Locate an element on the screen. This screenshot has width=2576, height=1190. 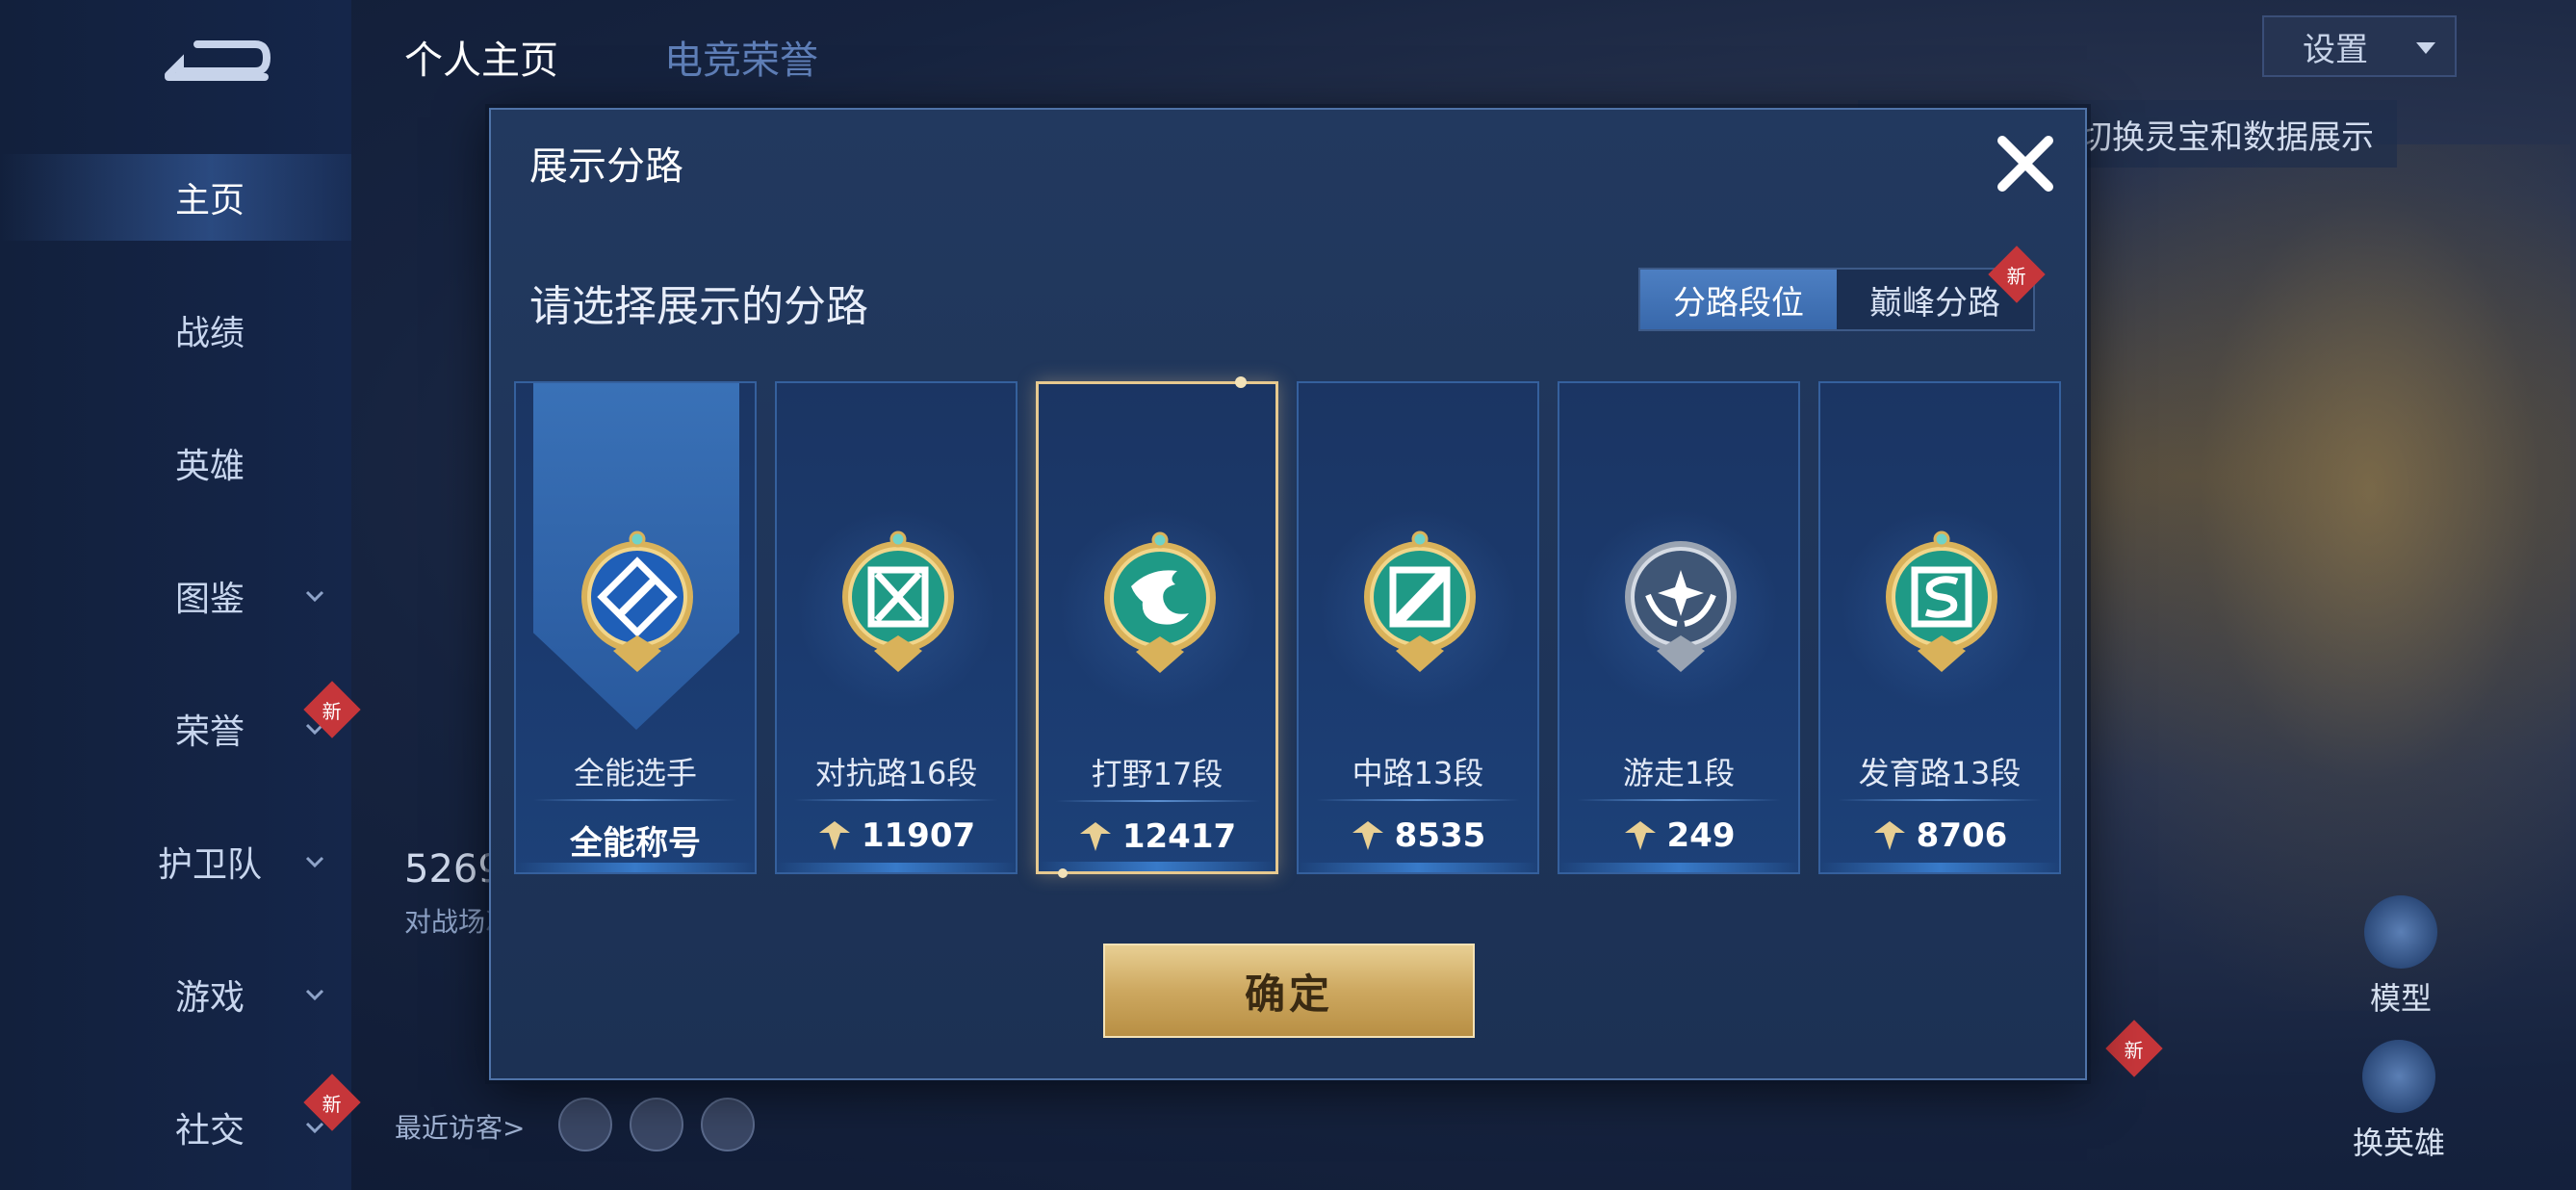
close-icon is located at coordinates (2025, 164).